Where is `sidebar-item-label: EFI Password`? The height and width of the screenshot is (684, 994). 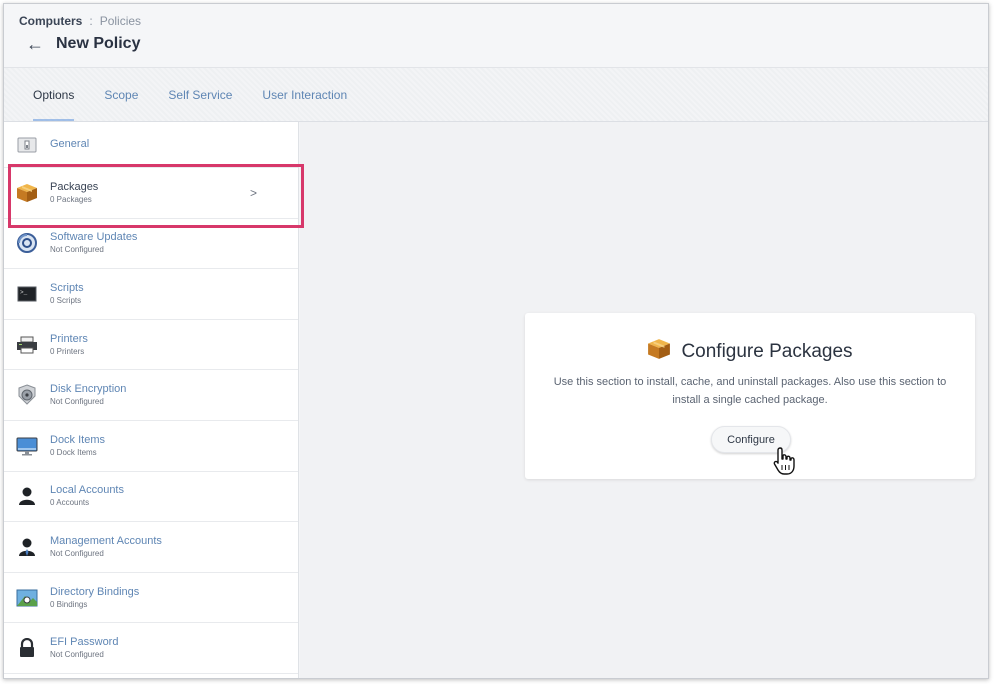 sidebar-item-label: EFI Password is located at coordinates (84, 642).